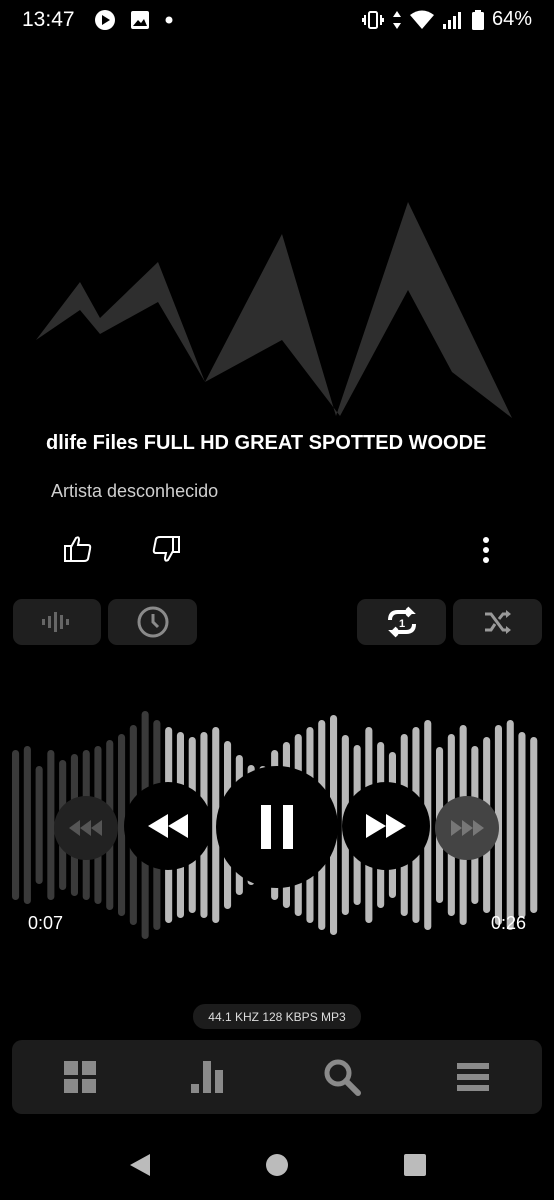 This screenshot has height=1200, width=554. What do you see at coordinates (266, 443) in the screenshot?
I see `track-title: dlife Files FULL HD GREAT SPOTTED WOODE` at bounding box center [266, 443].